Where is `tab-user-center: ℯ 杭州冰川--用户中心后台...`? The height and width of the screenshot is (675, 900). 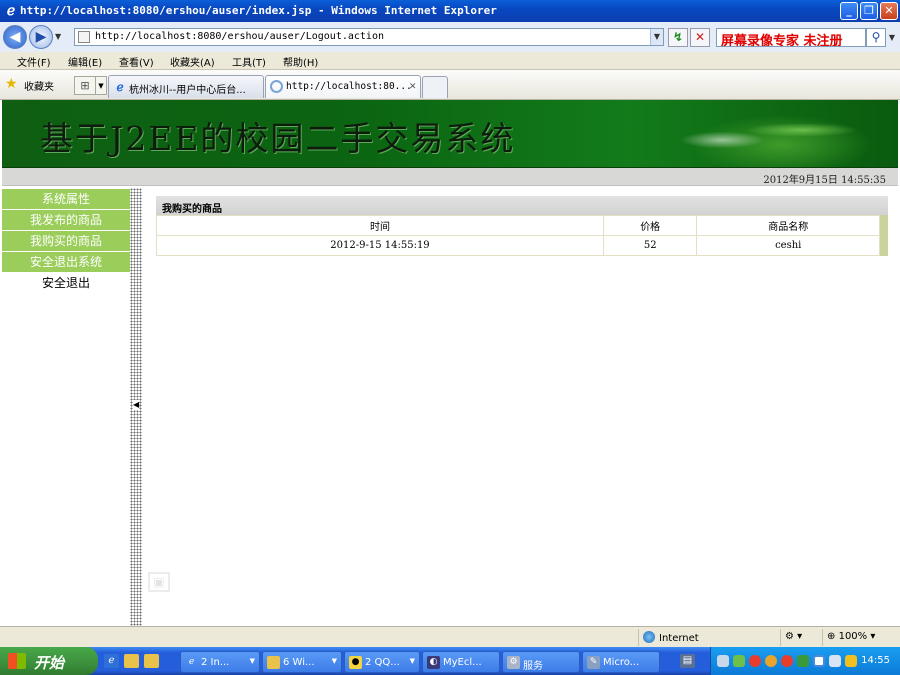 tab-user-center: ℯ 杭州冰川--用户中心后台... is located at coordinates (186, 86).